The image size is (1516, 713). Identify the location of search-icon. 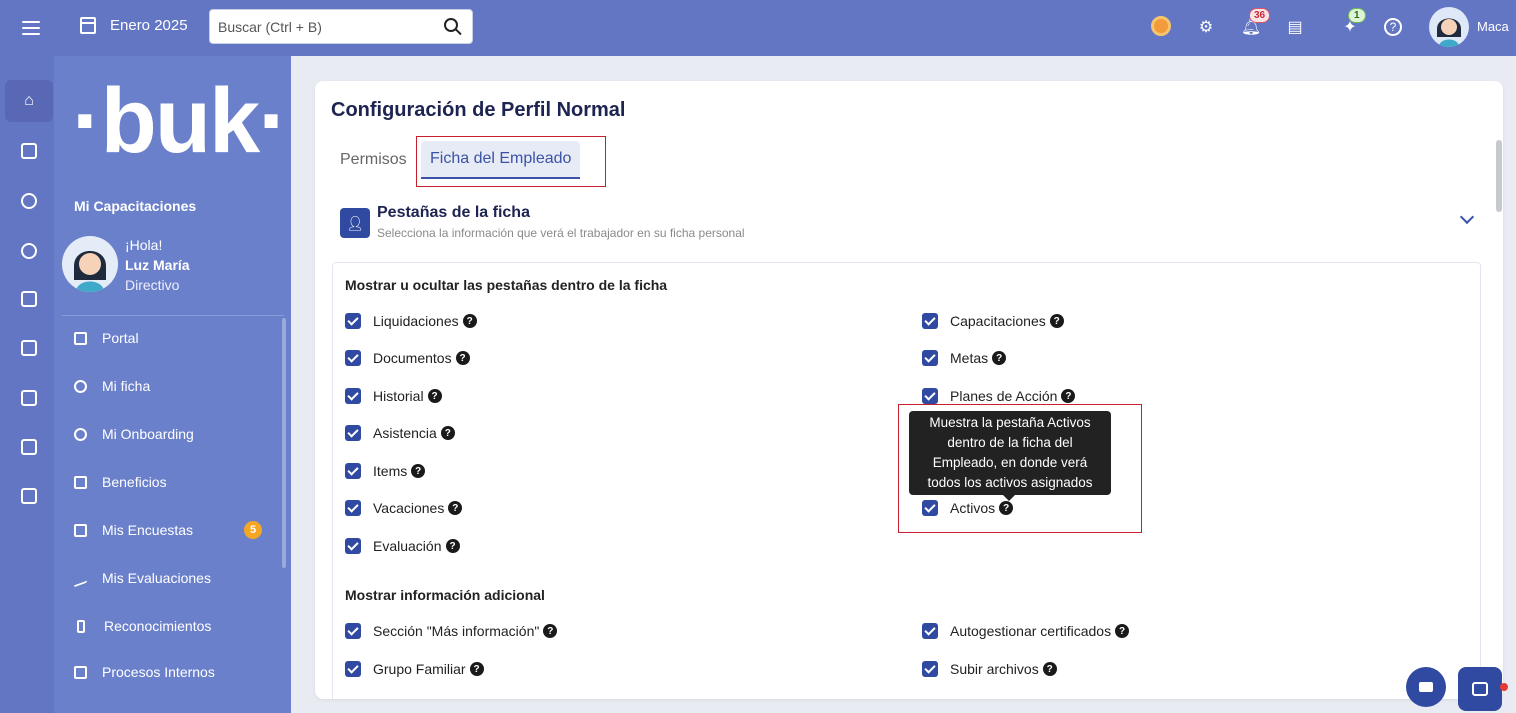
(451, 25).